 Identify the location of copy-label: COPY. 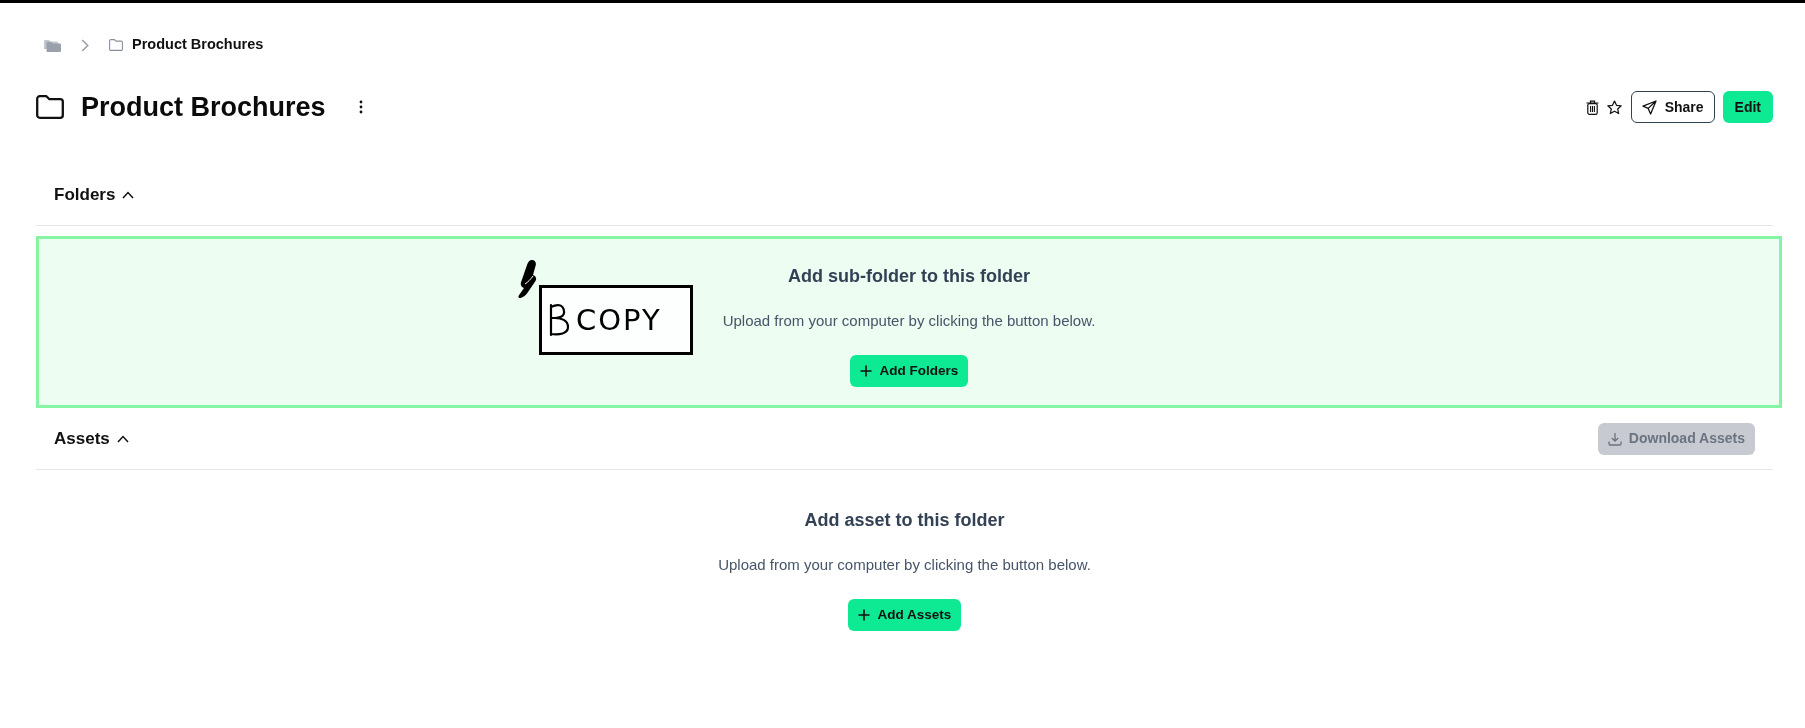
(619, 320).